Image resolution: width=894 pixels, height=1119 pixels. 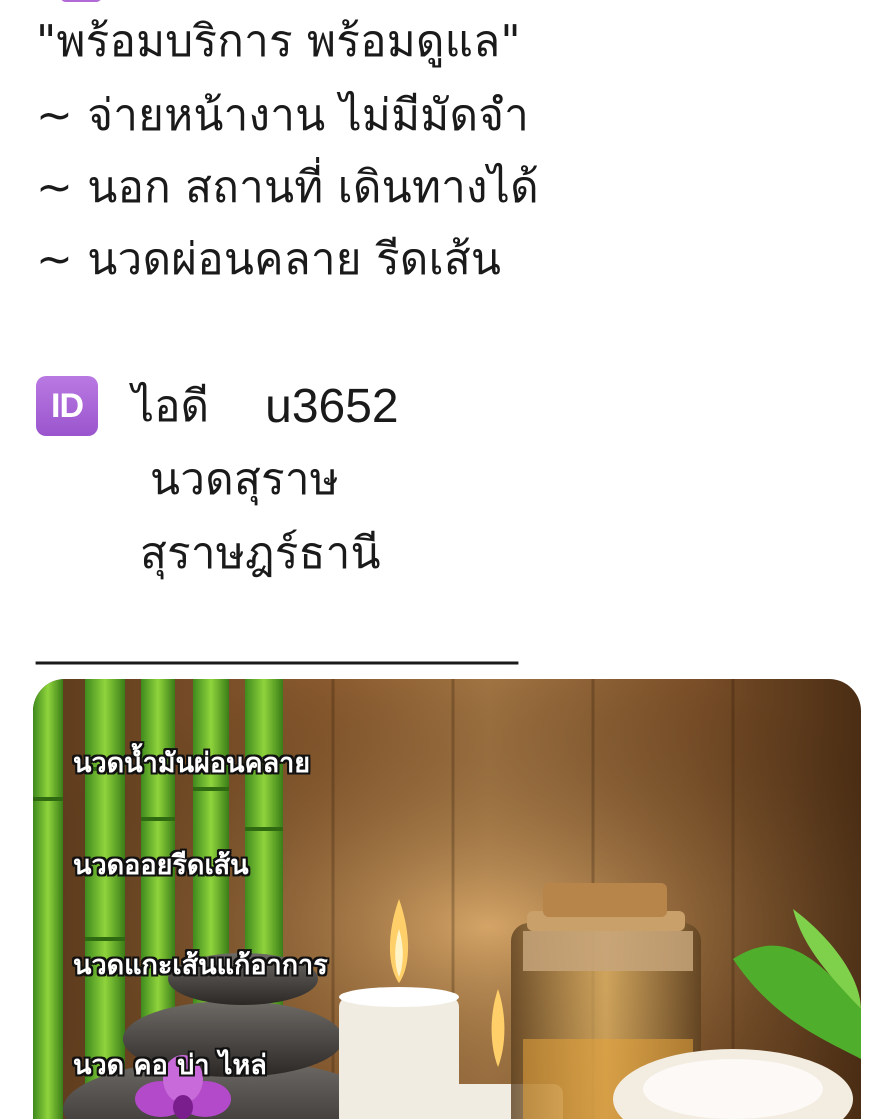 What do you see at coordinates (269, 259) in the screenshot?
I see `post-line-massage: ~ นวดผ่อนคลาย รีดเส้น` at bounding box center [269, 259].